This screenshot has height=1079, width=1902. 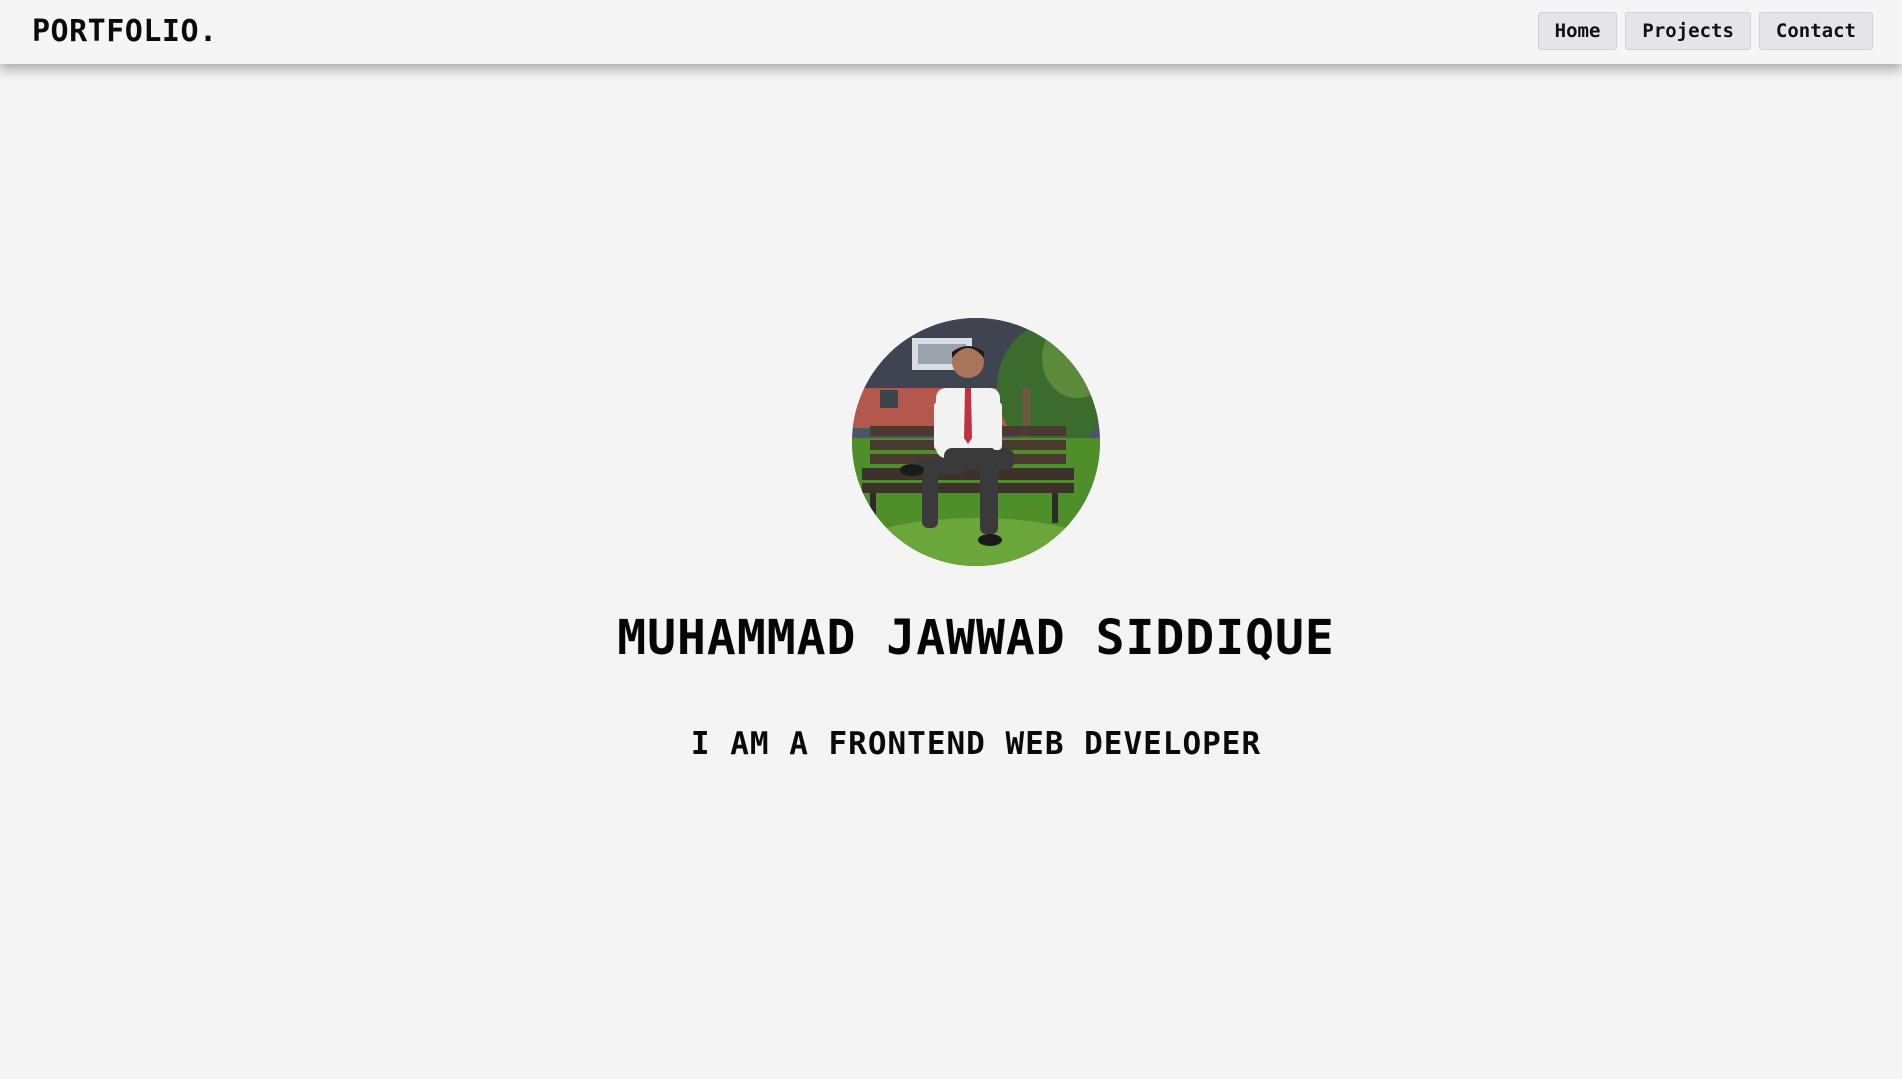 I want to click on brand-logo: PORTFOLIO., so click(x=125, y=31).